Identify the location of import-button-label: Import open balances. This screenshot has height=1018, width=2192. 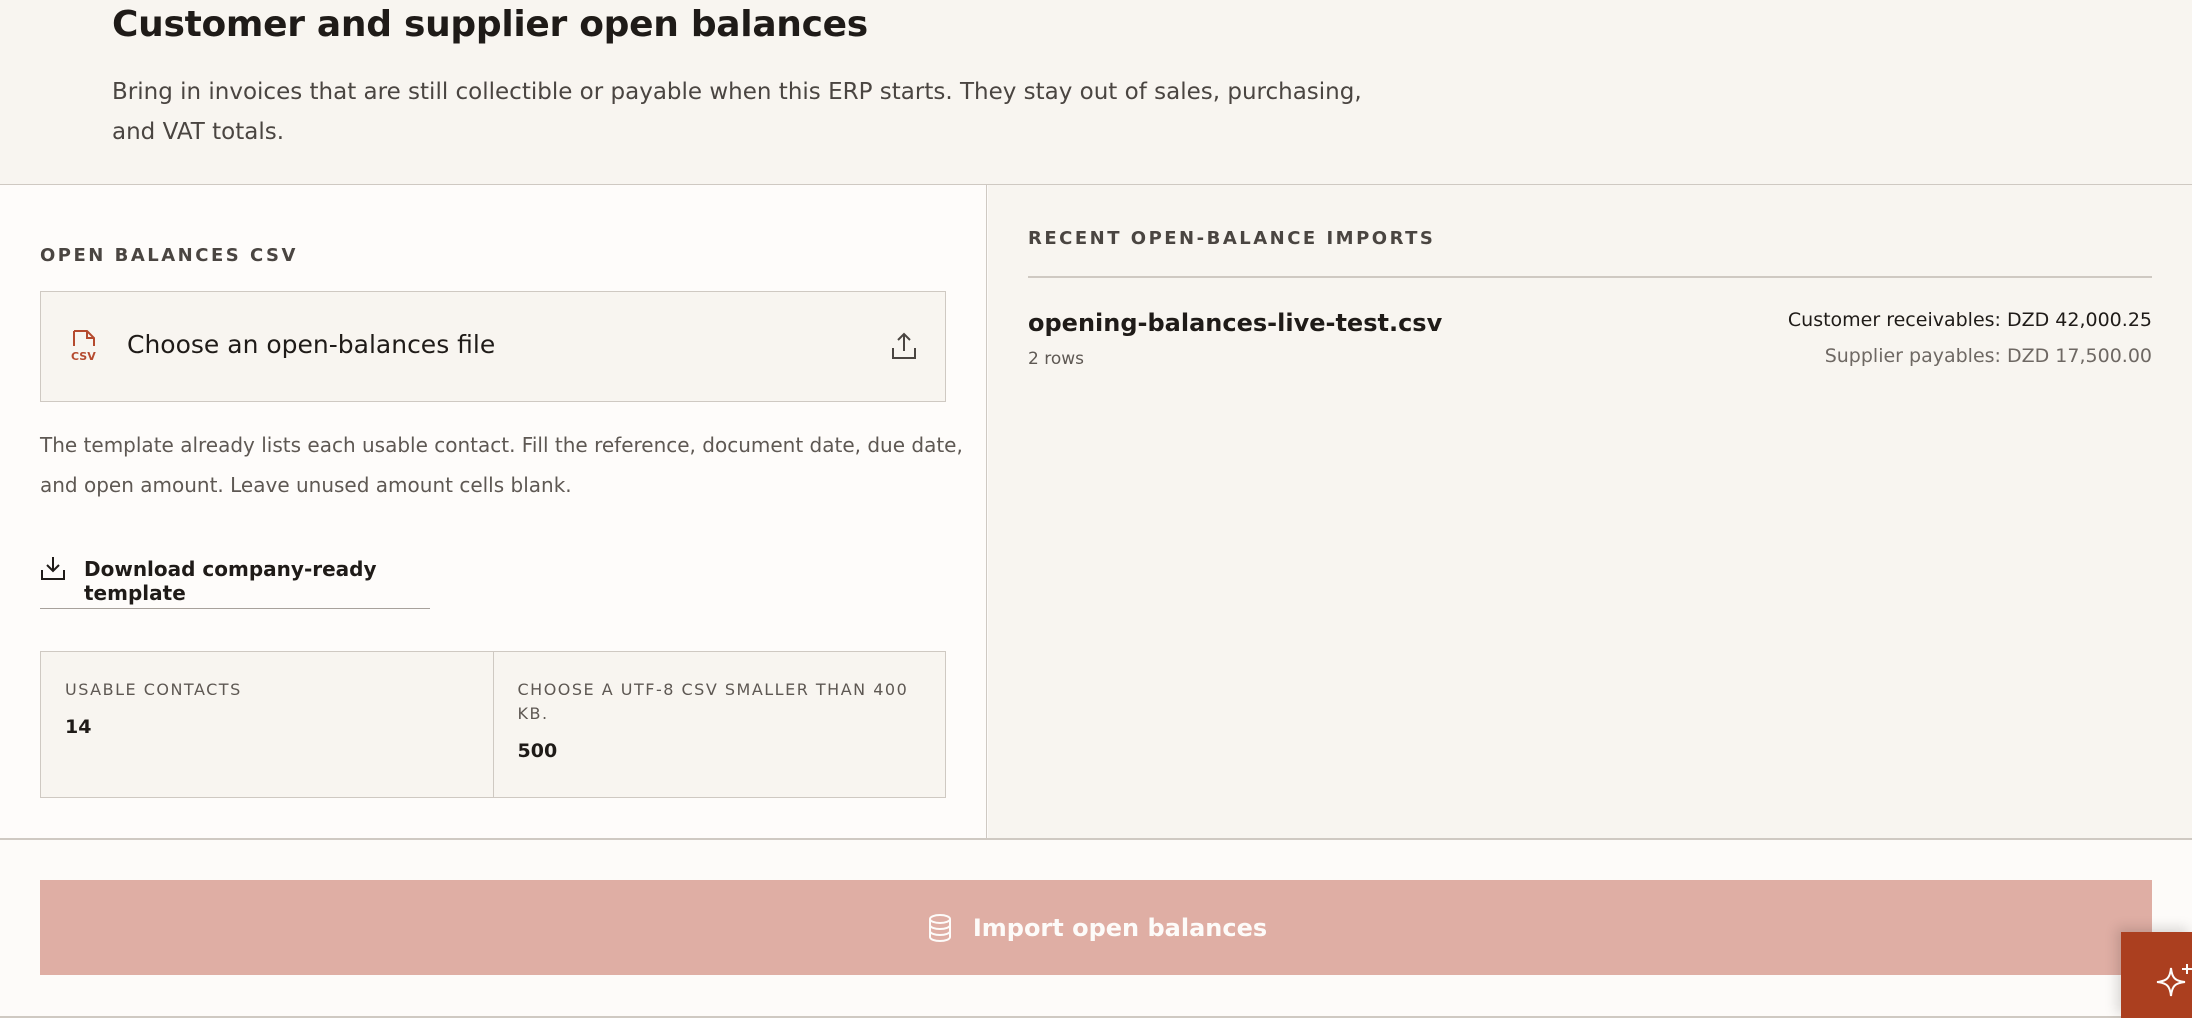
(1120, 927).